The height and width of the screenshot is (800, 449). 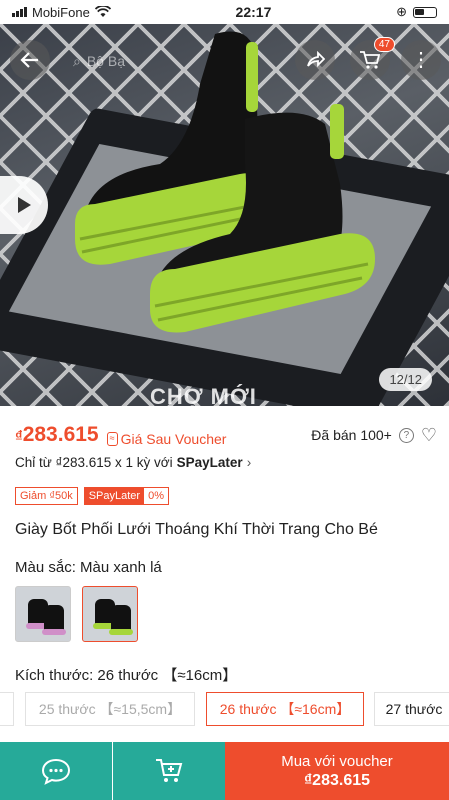 I want to click on cart-button: 47, so click(x=372, y=58).